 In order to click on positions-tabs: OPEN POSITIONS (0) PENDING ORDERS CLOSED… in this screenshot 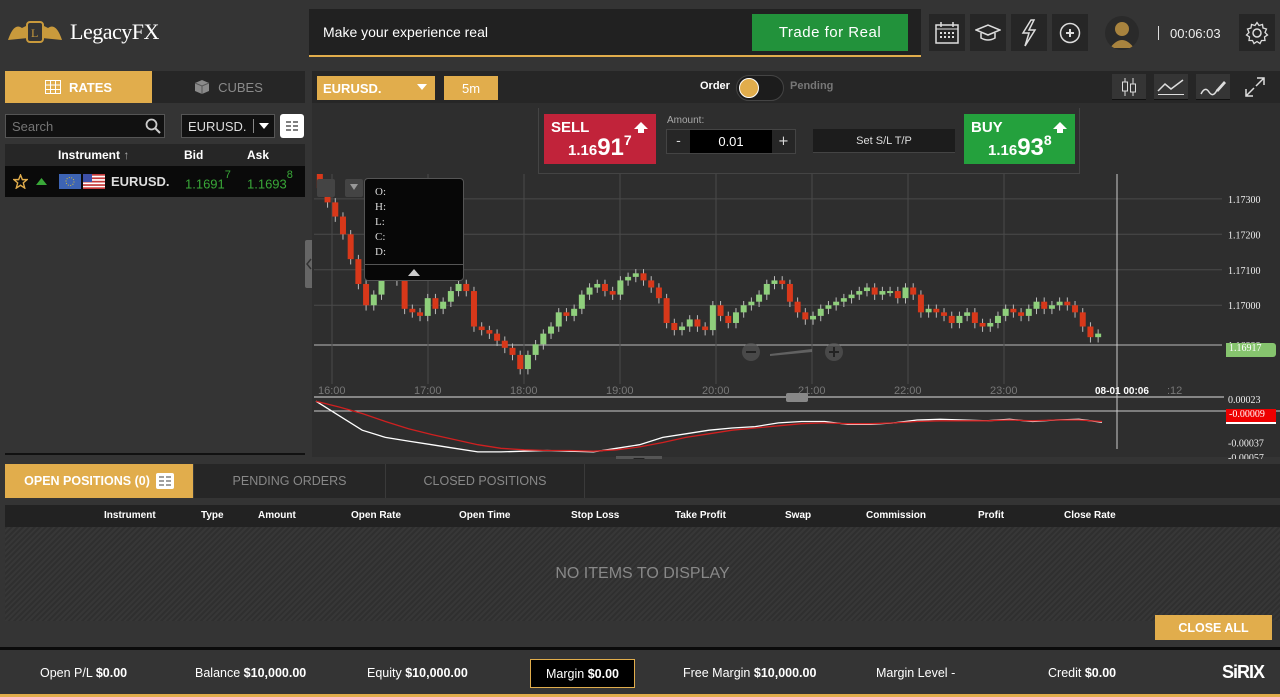, I will do `click(642, 481)`.